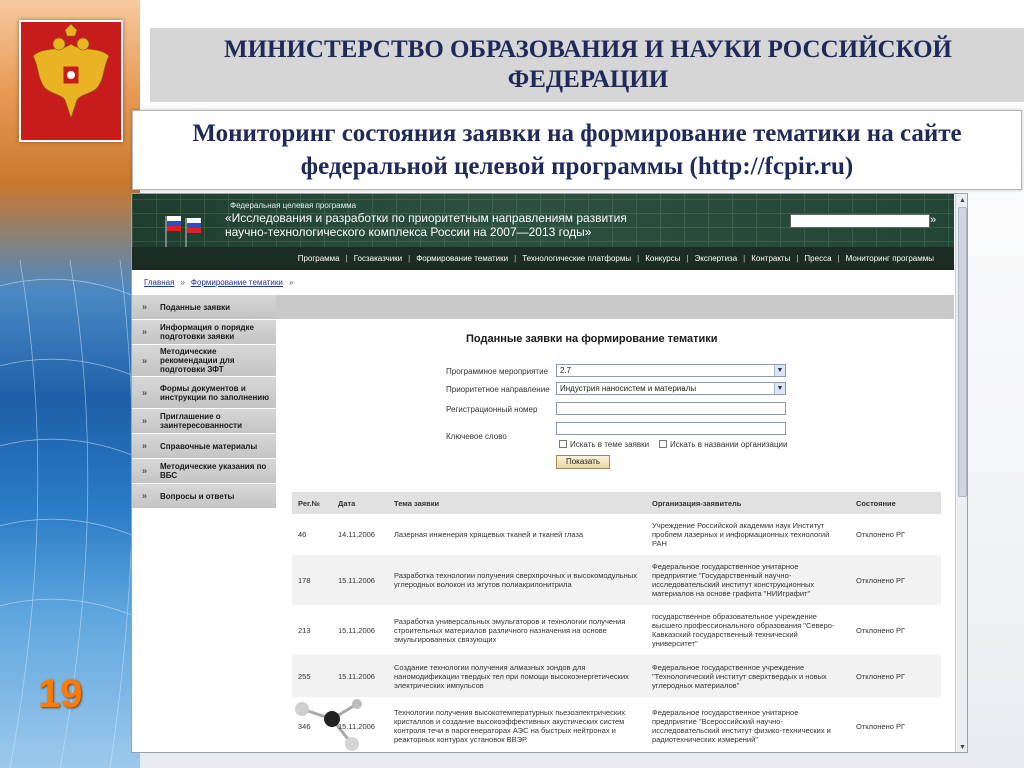  What do you see at coordinates (716, 258) in the screenshot?
I see `nav-expertise: Экспертиза` at bounding box center [716, 258].